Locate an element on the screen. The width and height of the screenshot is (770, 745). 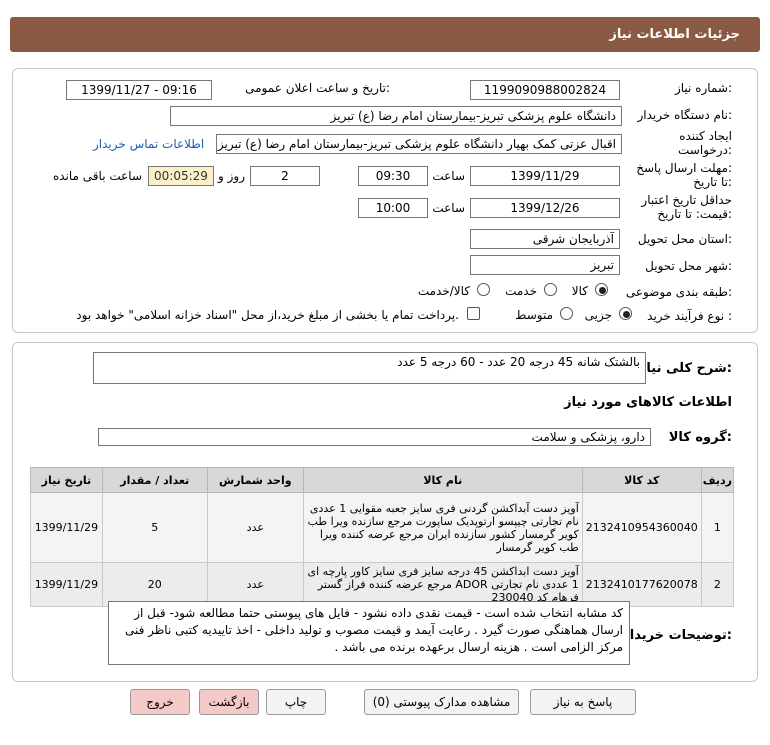
province-field: آذربایجان شرقی is located at coordinates (545, 239).